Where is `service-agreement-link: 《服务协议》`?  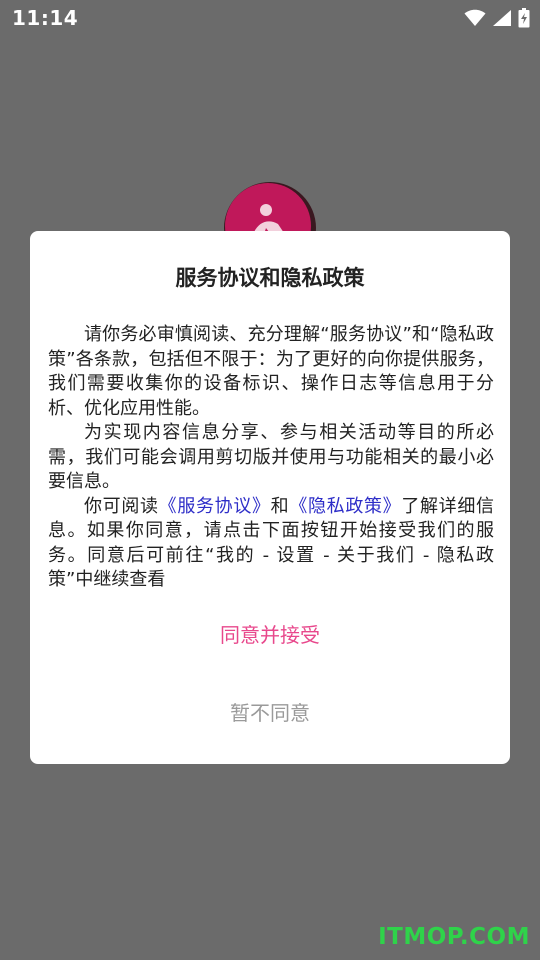
service-agreement-link: 《服务协议》 is located at coordinates (215, 506).